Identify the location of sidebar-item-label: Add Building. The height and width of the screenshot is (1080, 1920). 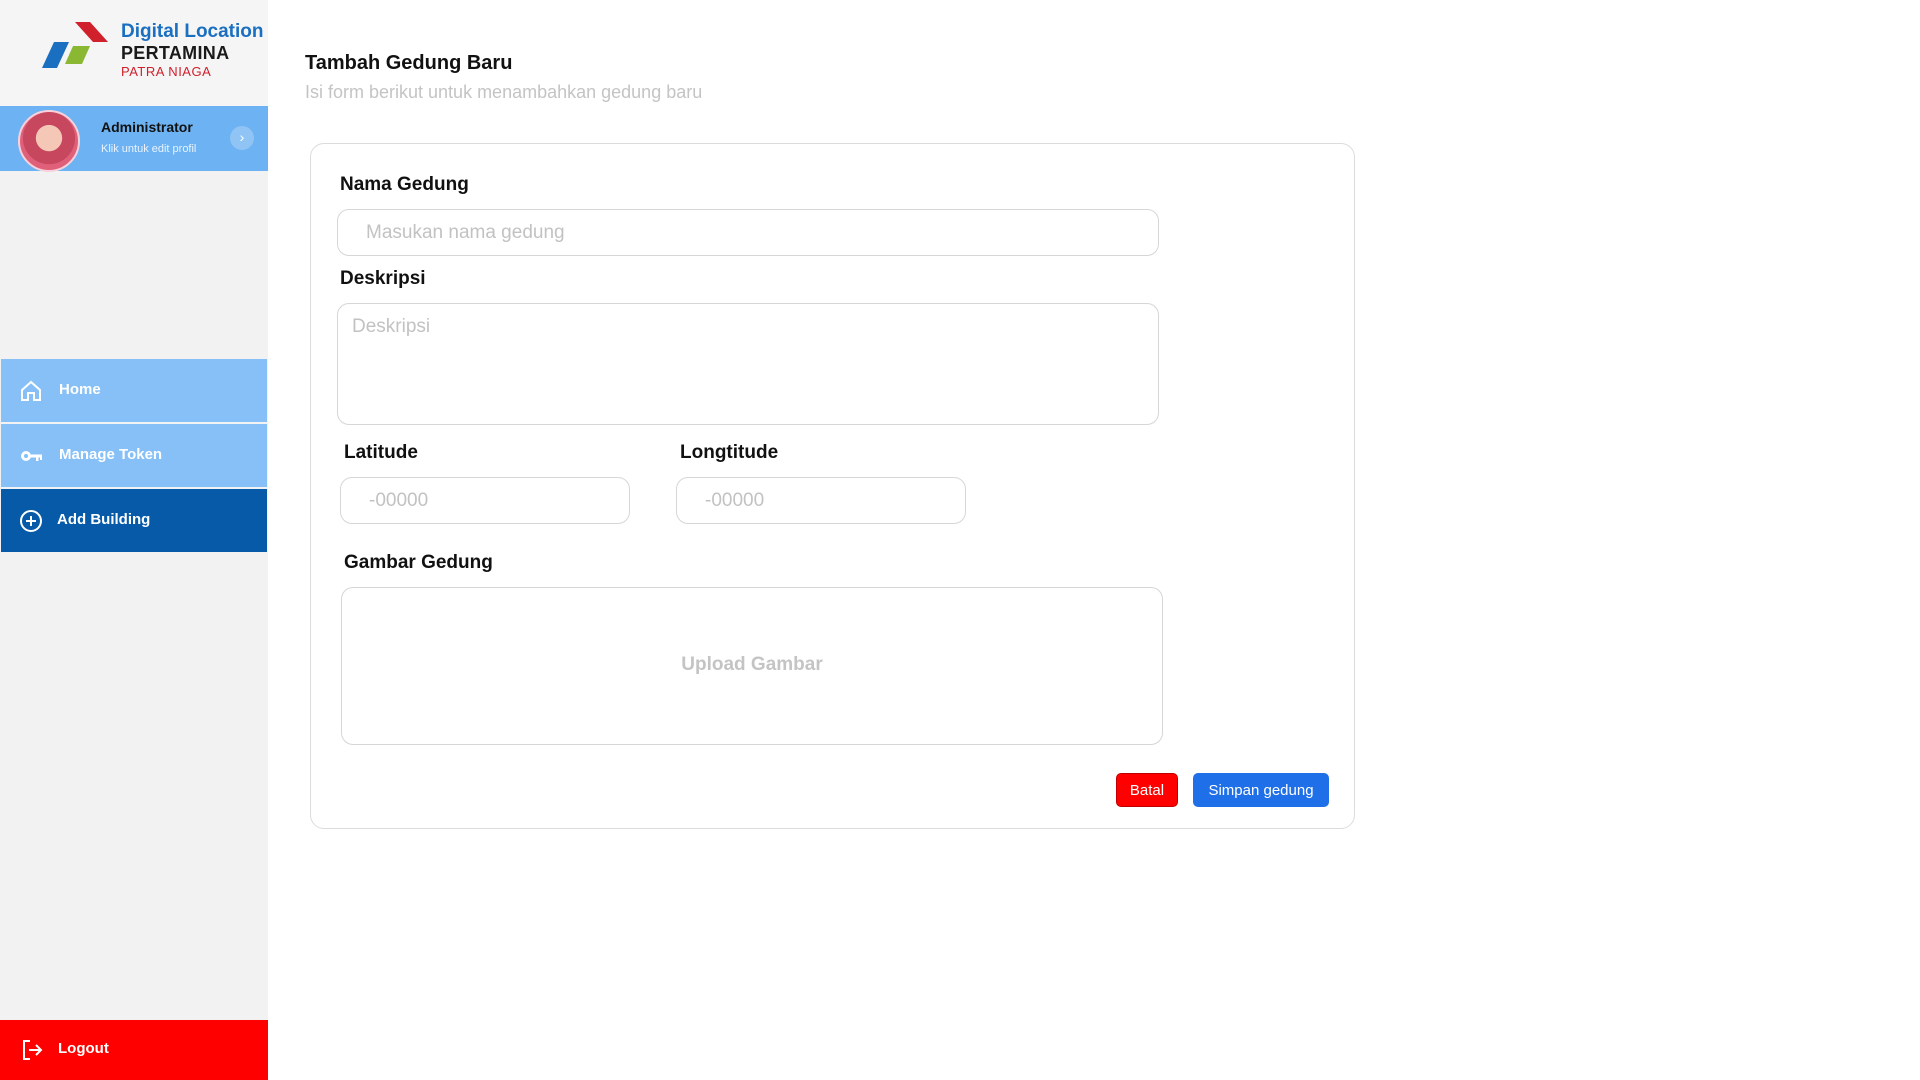
(104, 519).